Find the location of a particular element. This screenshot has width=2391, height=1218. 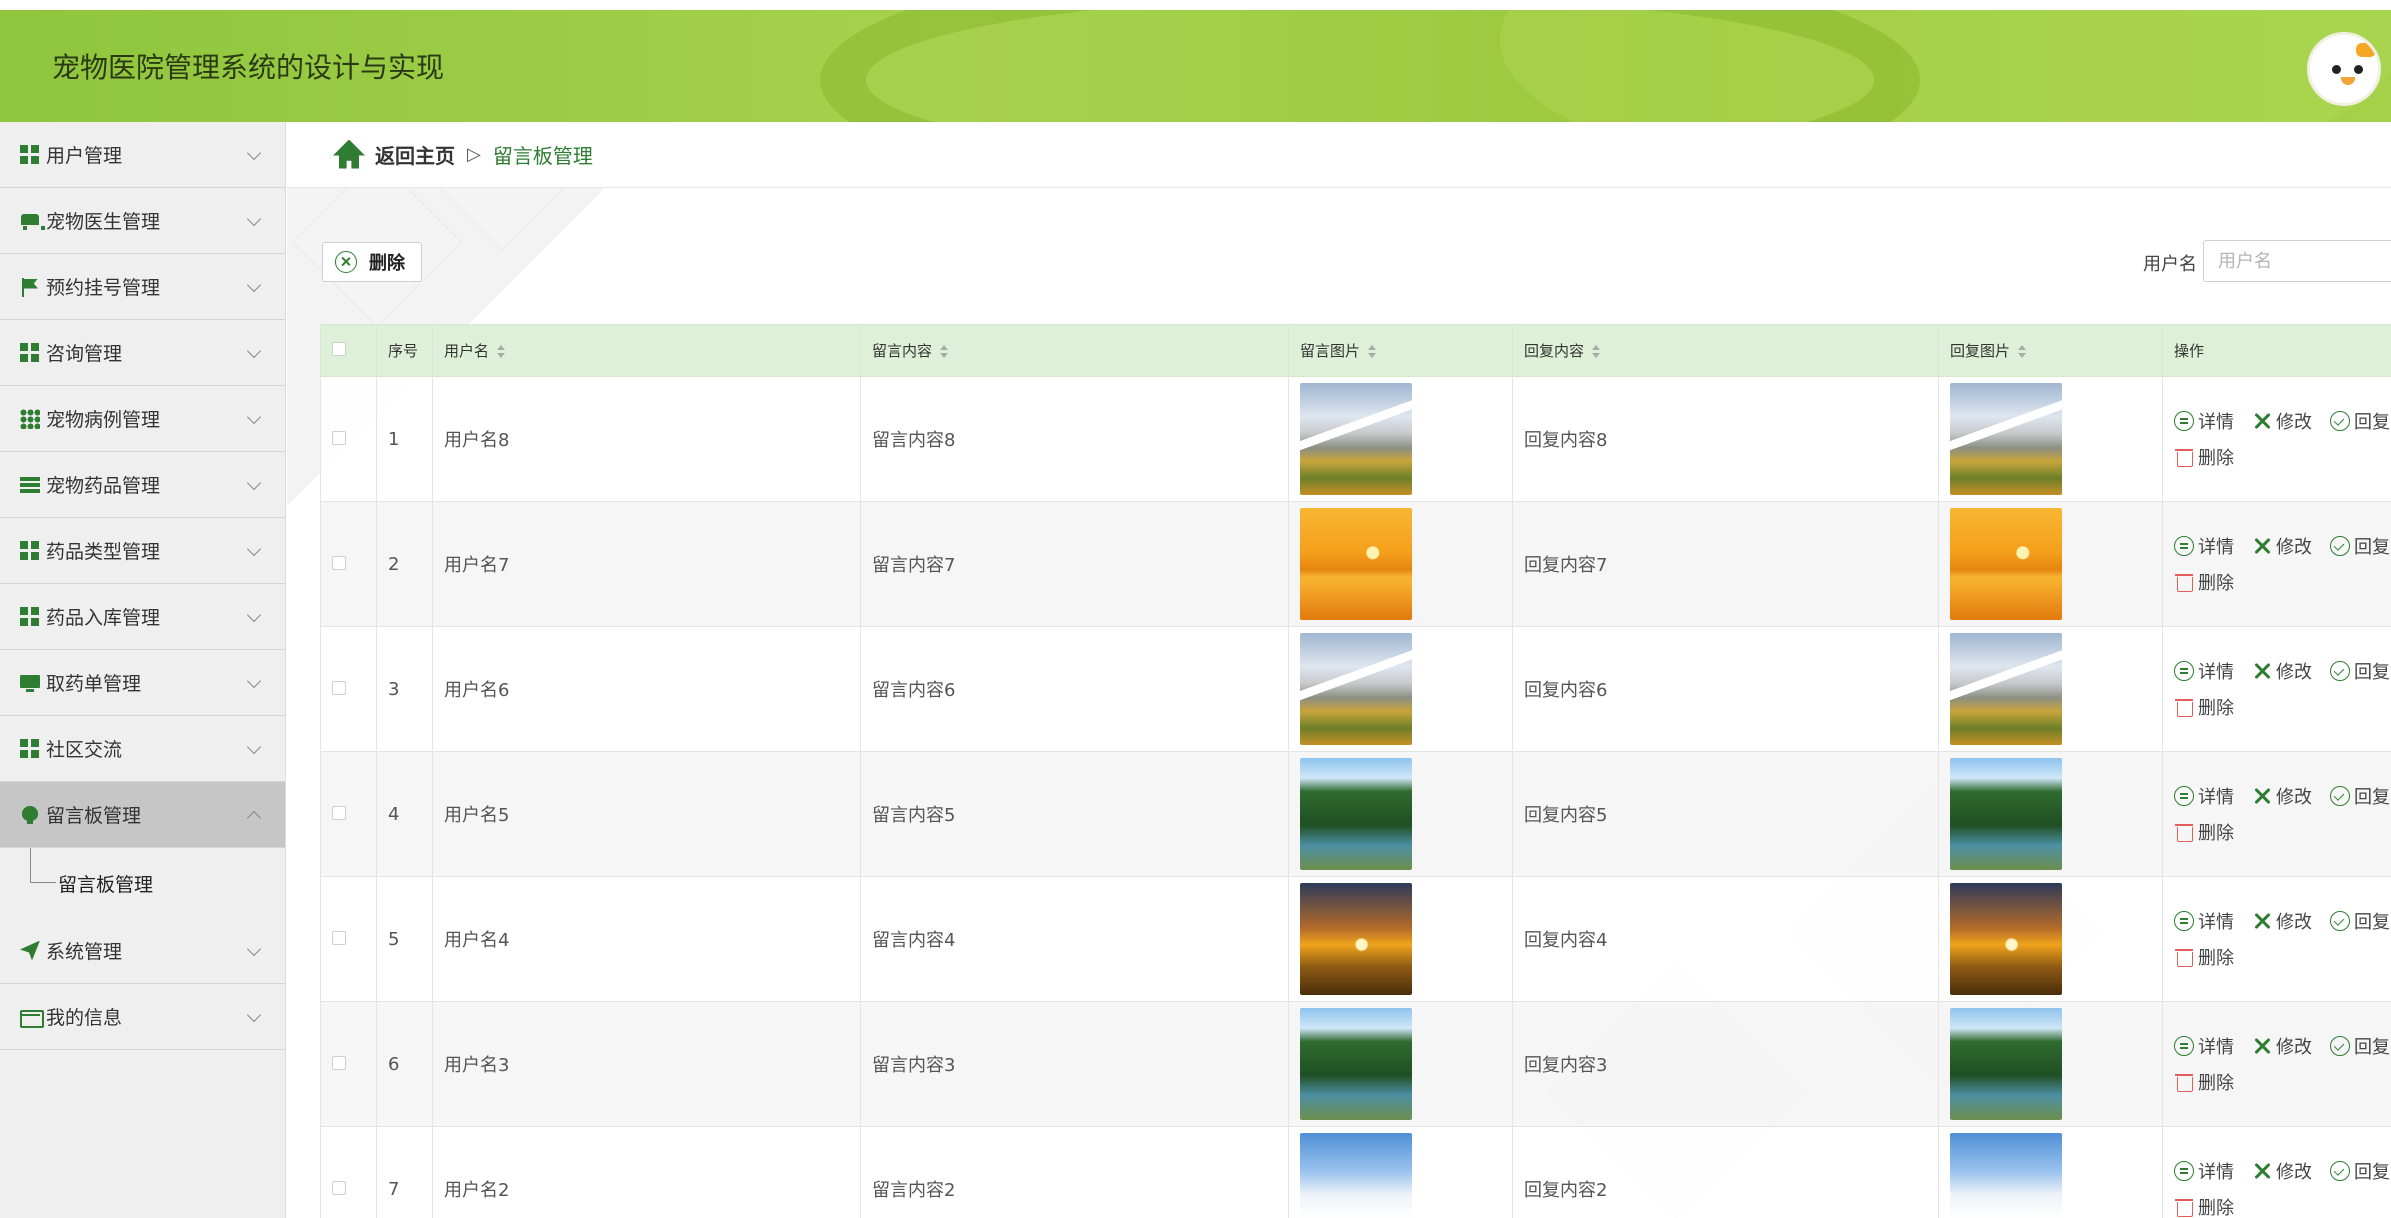

sidebar-item-stock-in: 药品入库管理 is located at coordinates (142, 617).